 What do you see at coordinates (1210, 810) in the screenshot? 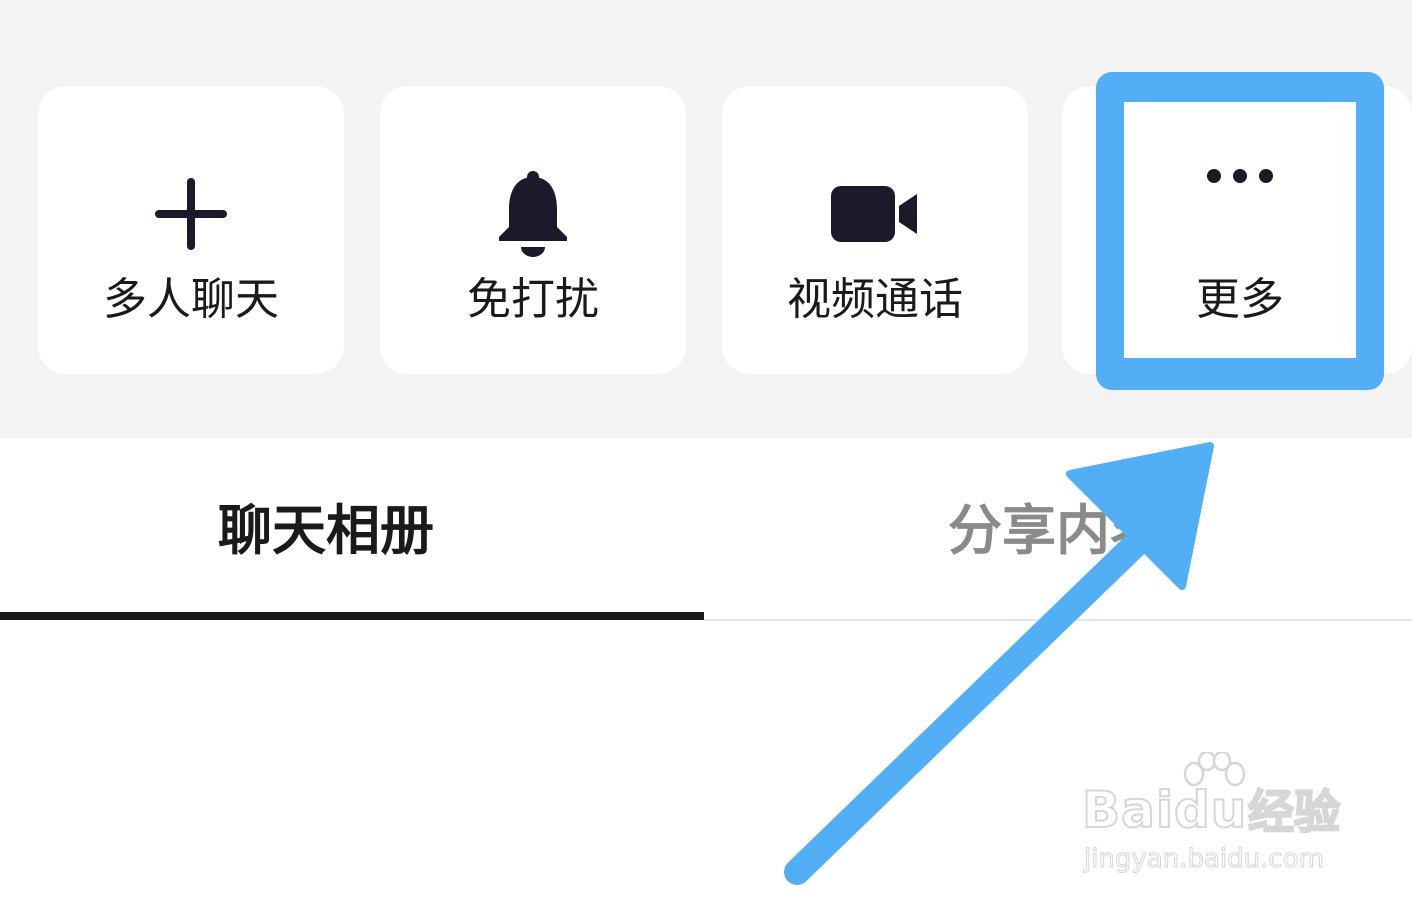
I see `watermark-brand-du: du` at bounding box center [1210, 810].